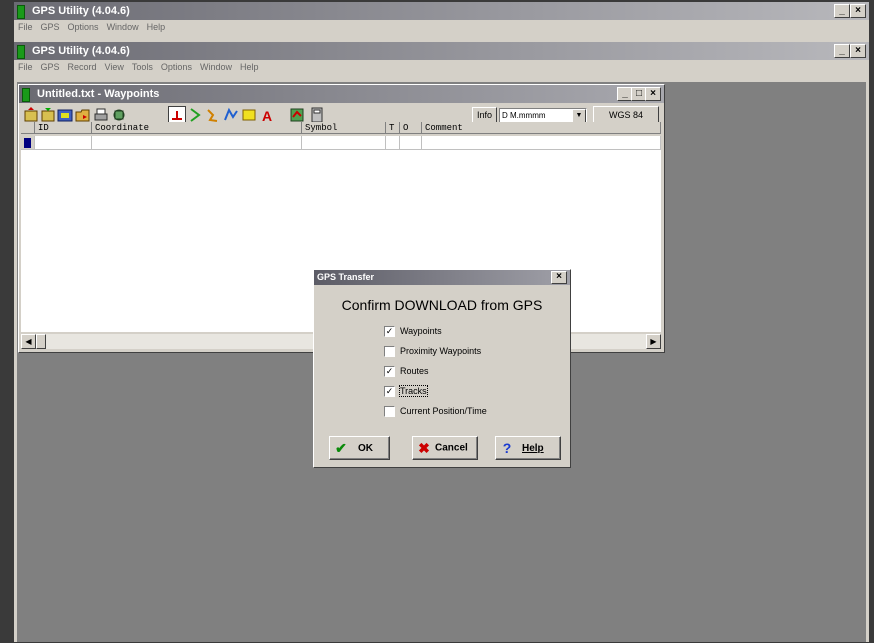 The image size is (874, 643). I want to click on checkbox-label: Waypoints, so click(421, 331).